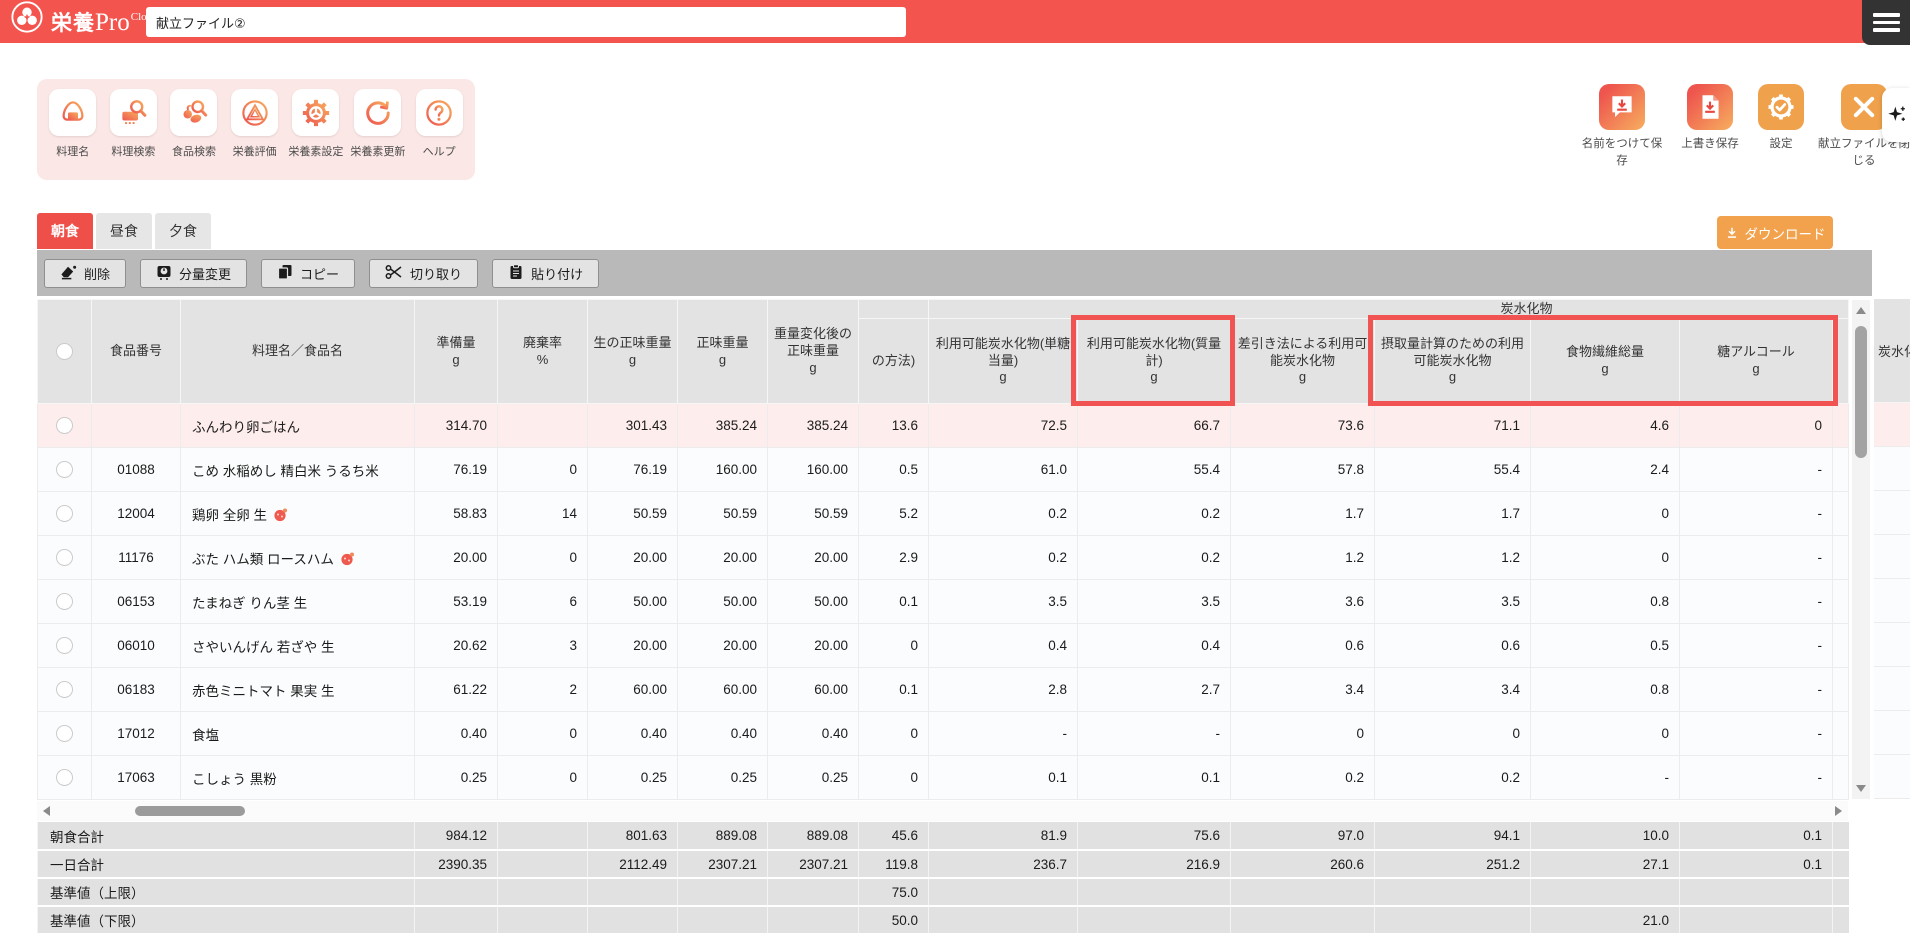  I want to click on group-header-carbohydrate: 炭水化物, so click(1388, 309).